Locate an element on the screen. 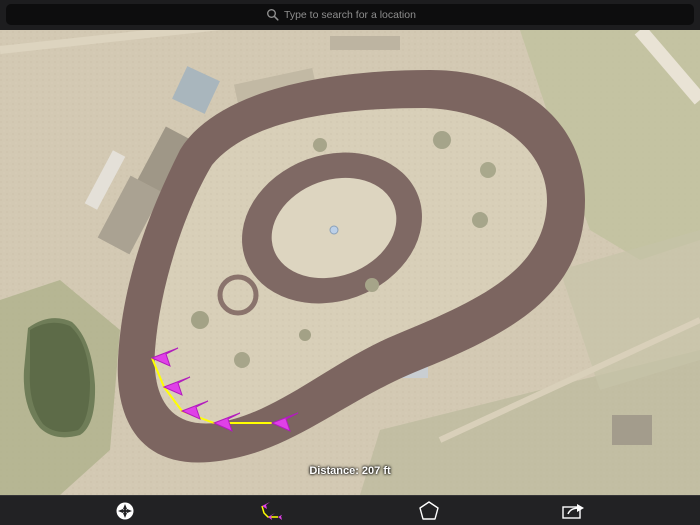 This screenshot has width=700, height=525. measure-distance-icon is located at coordinates (270, 511).